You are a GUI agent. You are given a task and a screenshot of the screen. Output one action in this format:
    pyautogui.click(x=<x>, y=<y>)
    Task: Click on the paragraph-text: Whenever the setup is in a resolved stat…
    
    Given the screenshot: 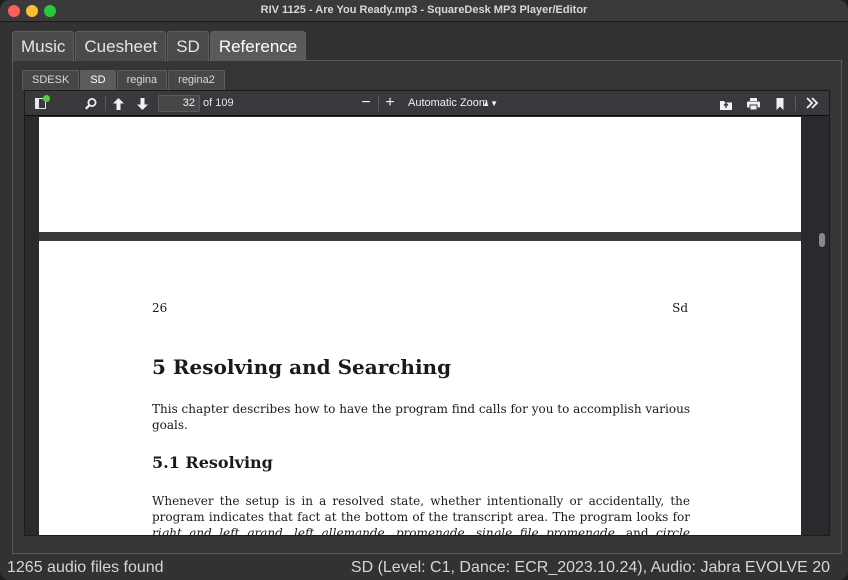 What is the action you would take?
    pyautogui.click(x=421, y=509)
    